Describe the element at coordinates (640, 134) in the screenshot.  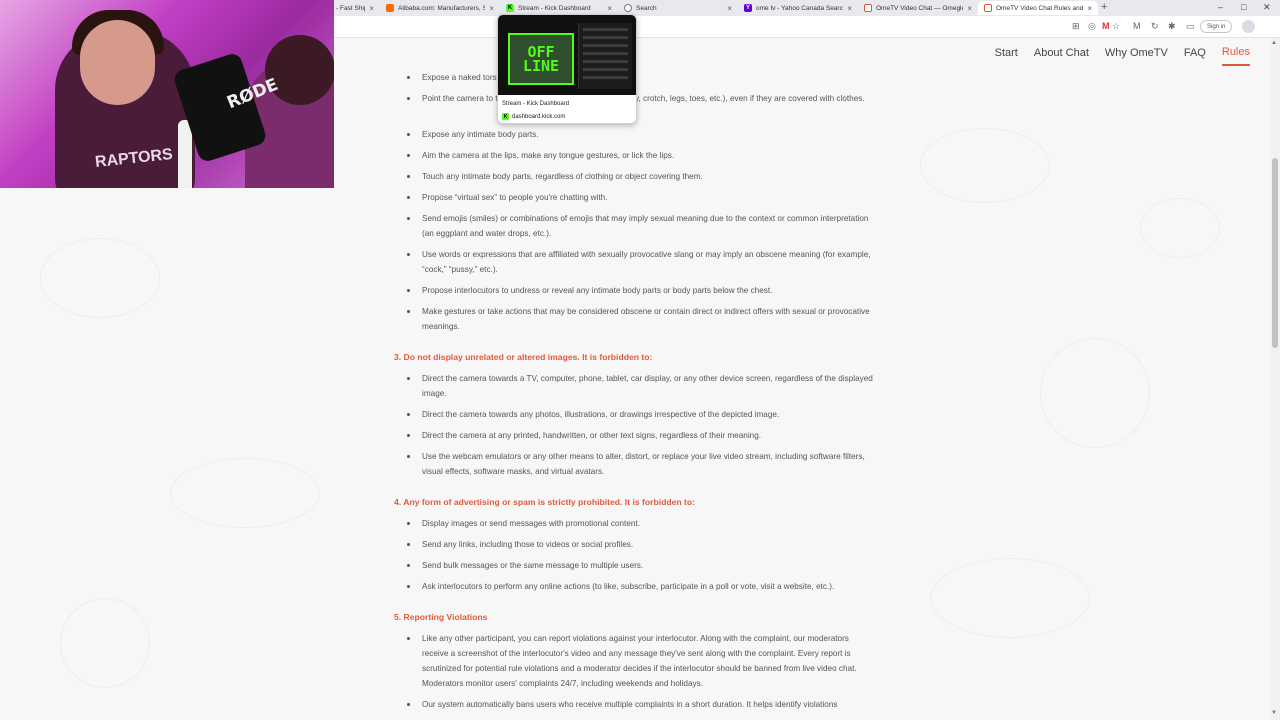
I see `rule-item: Expose any intimate body parts.` at that location.